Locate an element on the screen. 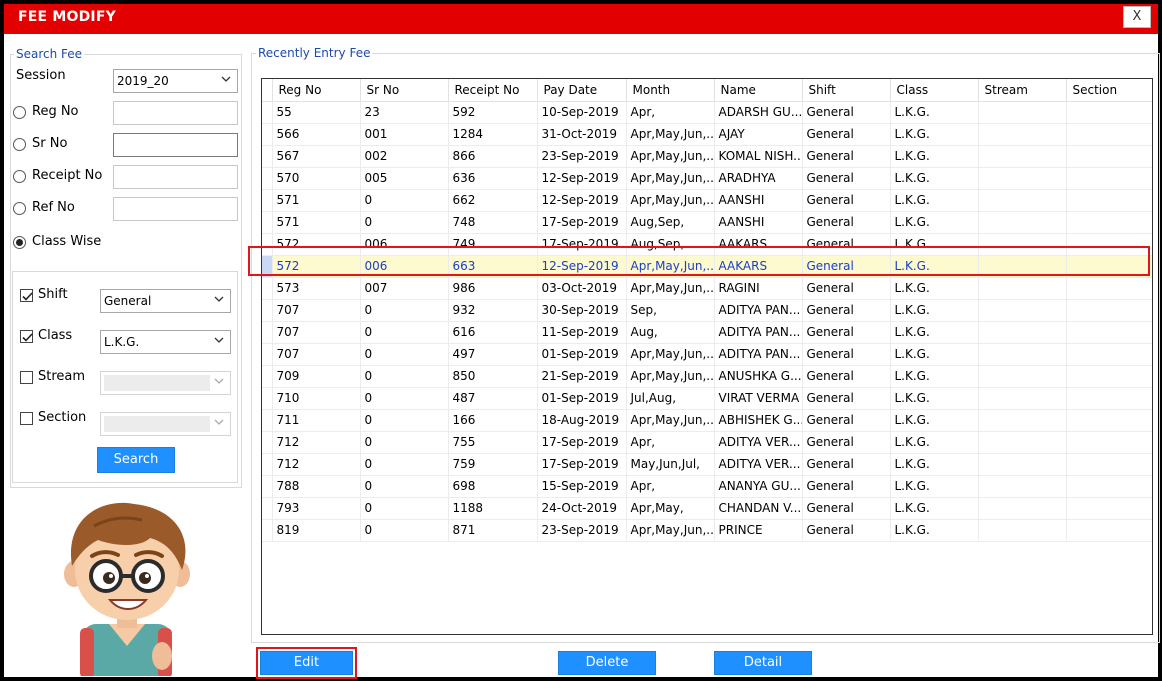  radio-class-wise is located at coordinates (19, 242).